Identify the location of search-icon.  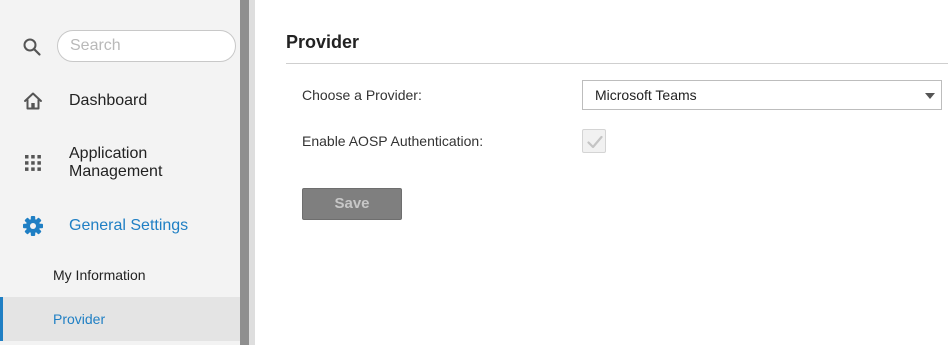
(32, 47).